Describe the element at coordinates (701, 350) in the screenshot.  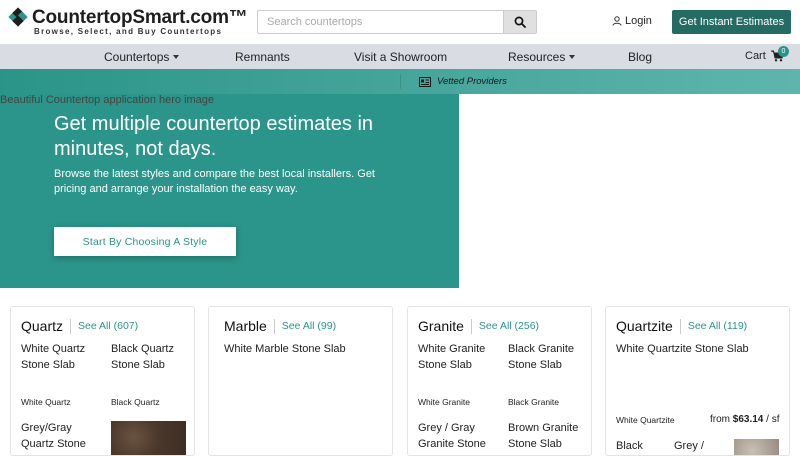
I see `slab-link: White Quartzite Stone Slab` at that location.